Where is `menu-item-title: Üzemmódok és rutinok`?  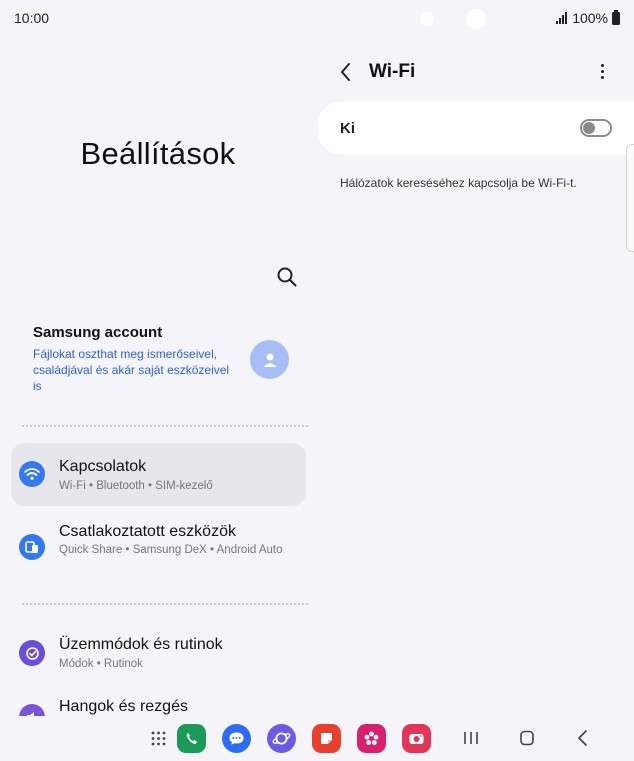
menu-item-title: Üzemmódok és rutinok is located at coordinates (141, 644).